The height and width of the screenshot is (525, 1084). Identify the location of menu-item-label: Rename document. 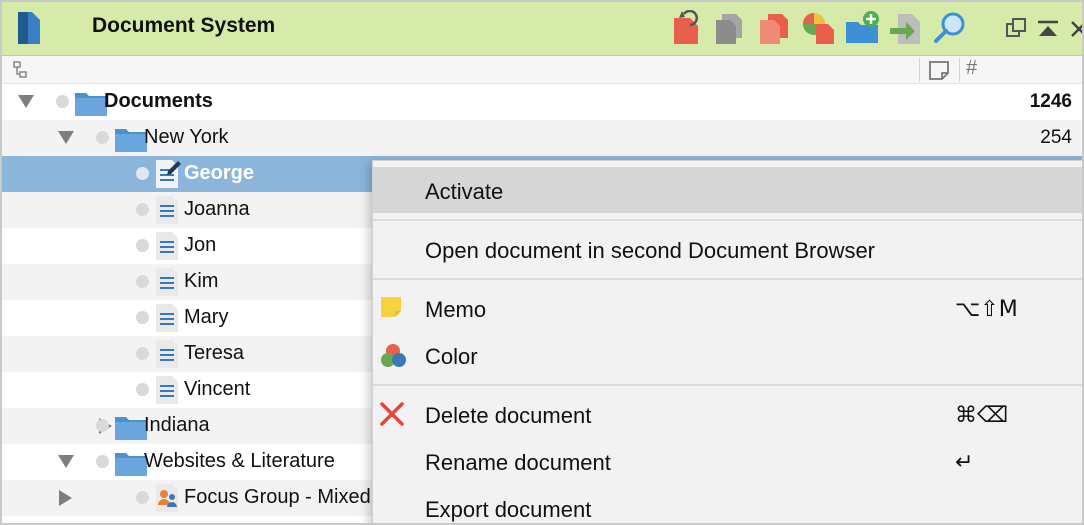
(518, 462).